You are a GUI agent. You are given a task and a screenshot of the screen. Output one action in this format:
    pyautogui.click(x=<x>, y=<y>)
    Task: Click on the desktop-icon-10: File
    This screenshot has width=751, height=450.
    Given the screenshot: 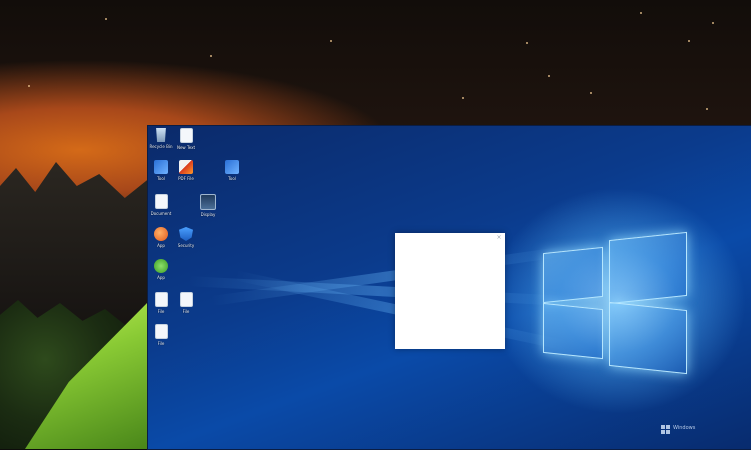 What is the action you would take?
    pyautogui.click(x=161, y=303)
    